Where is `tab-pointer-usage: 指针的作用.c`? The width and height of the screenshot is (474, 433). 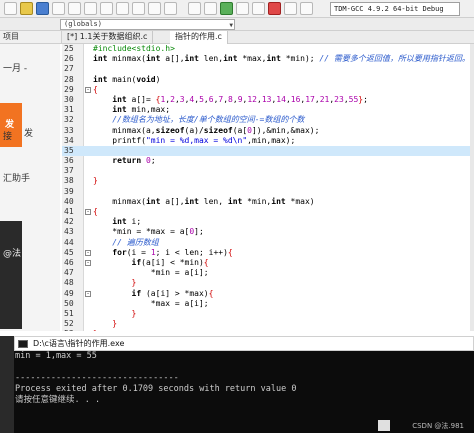 tab-pointer-usage: 指针的作用.c is located at coordinates (199, 37).